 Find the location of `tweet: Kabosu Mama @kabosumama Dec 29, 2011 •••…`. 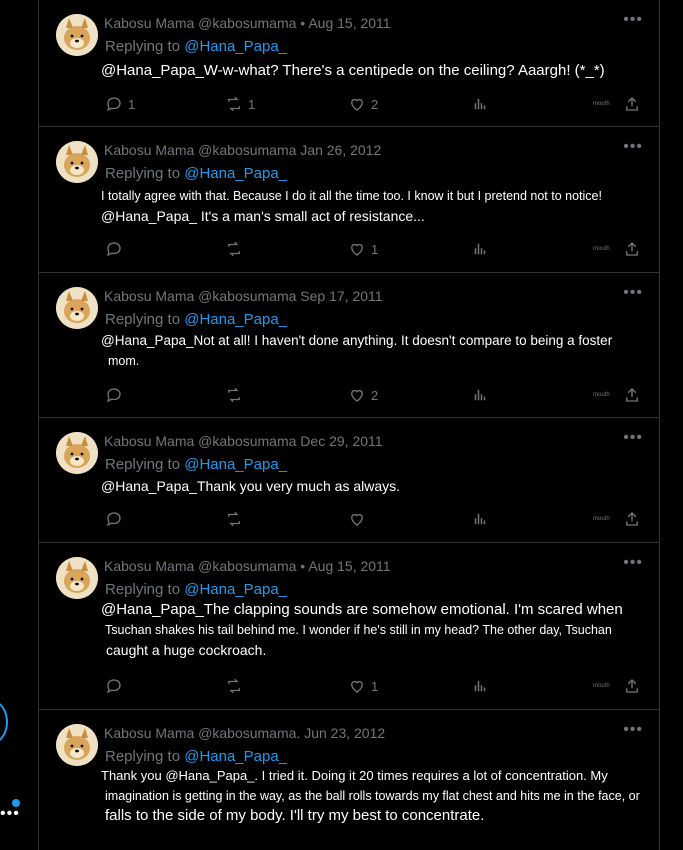

tweet: Kabosu Mama @kabosumama Dec 29, 2011 •••… is located at coordinates (349, 480).